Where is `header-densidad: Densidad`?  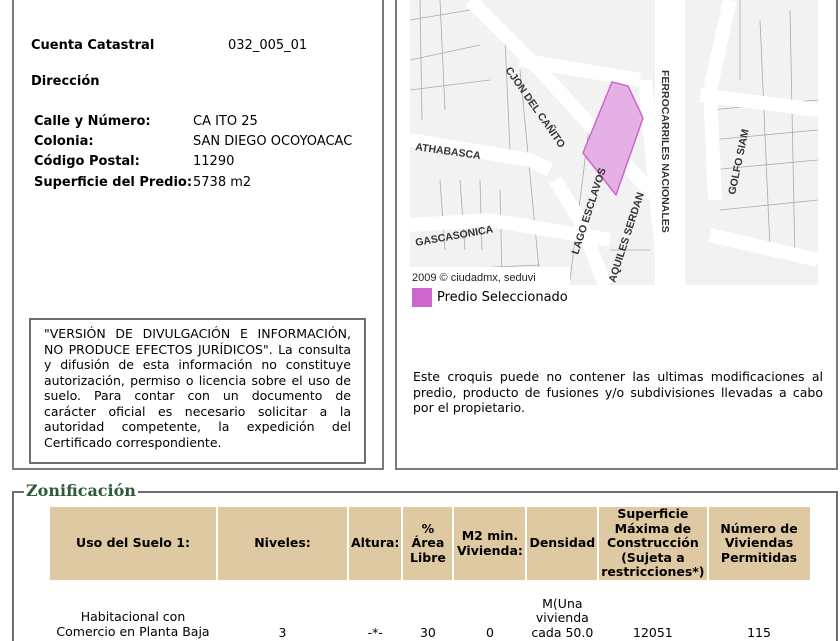
header-densidad: Densidad is located at coordinates (562, 543).